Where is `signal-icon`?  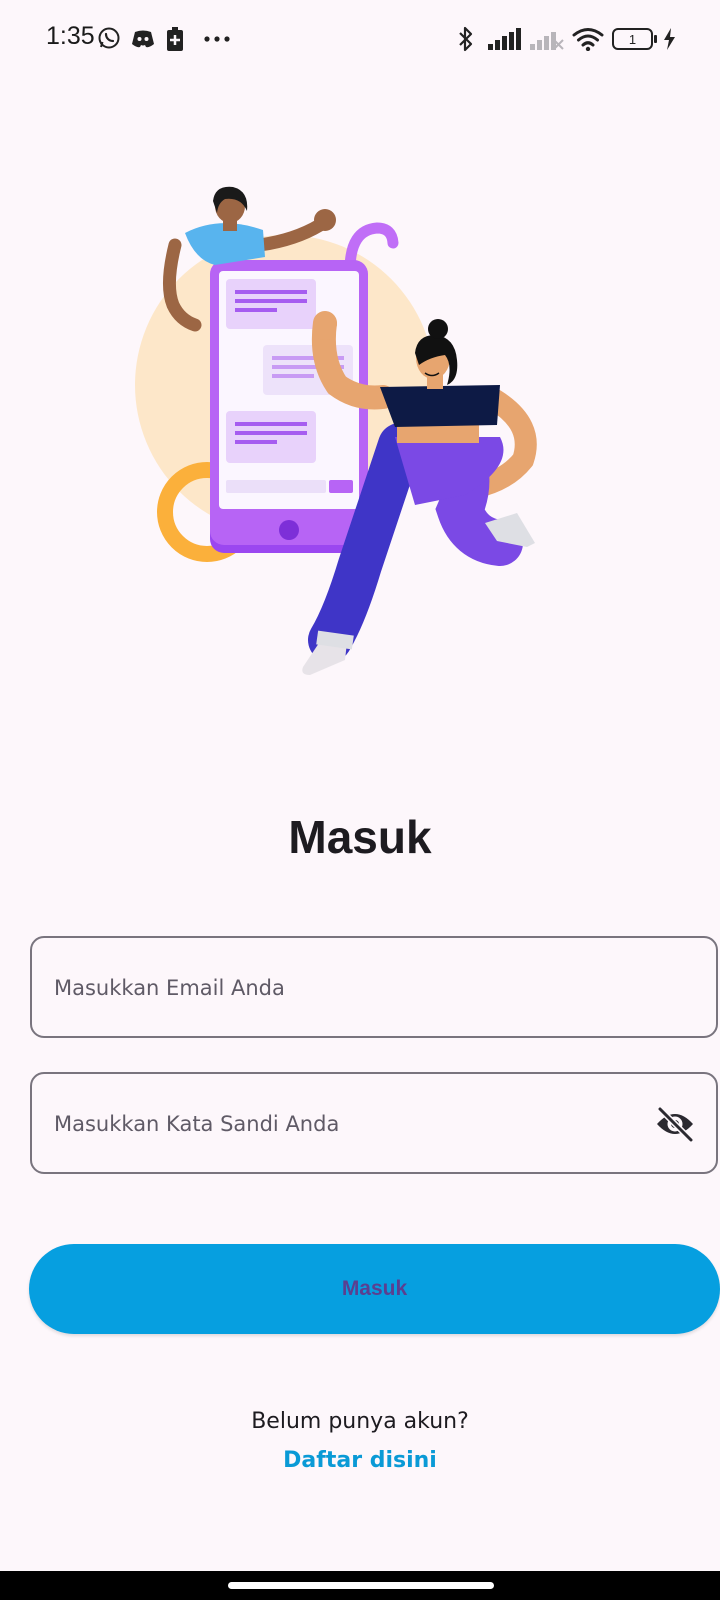
signal-icon is located at coordinates (504, 39).